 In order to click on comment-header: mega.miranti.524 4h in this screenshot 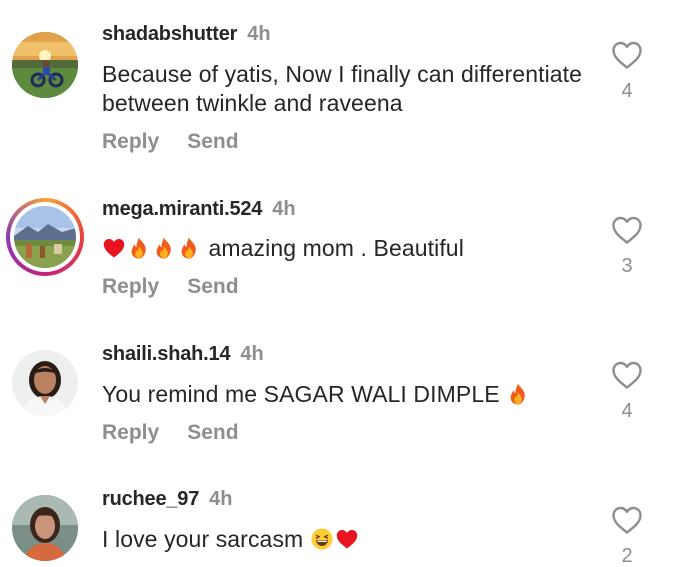, I will do `click(199, 209)`.